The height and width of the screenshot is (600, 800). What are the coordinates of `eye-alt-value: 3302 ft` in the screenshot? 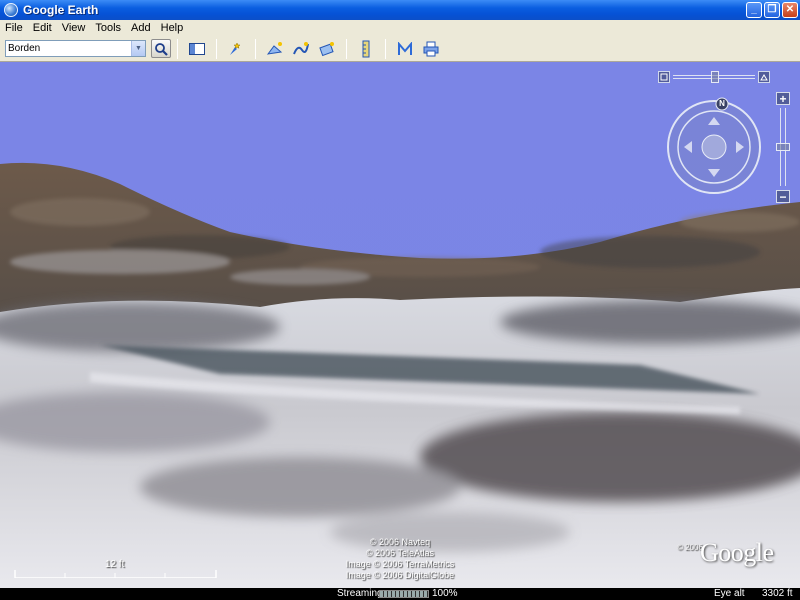 It's located at (777, 593).